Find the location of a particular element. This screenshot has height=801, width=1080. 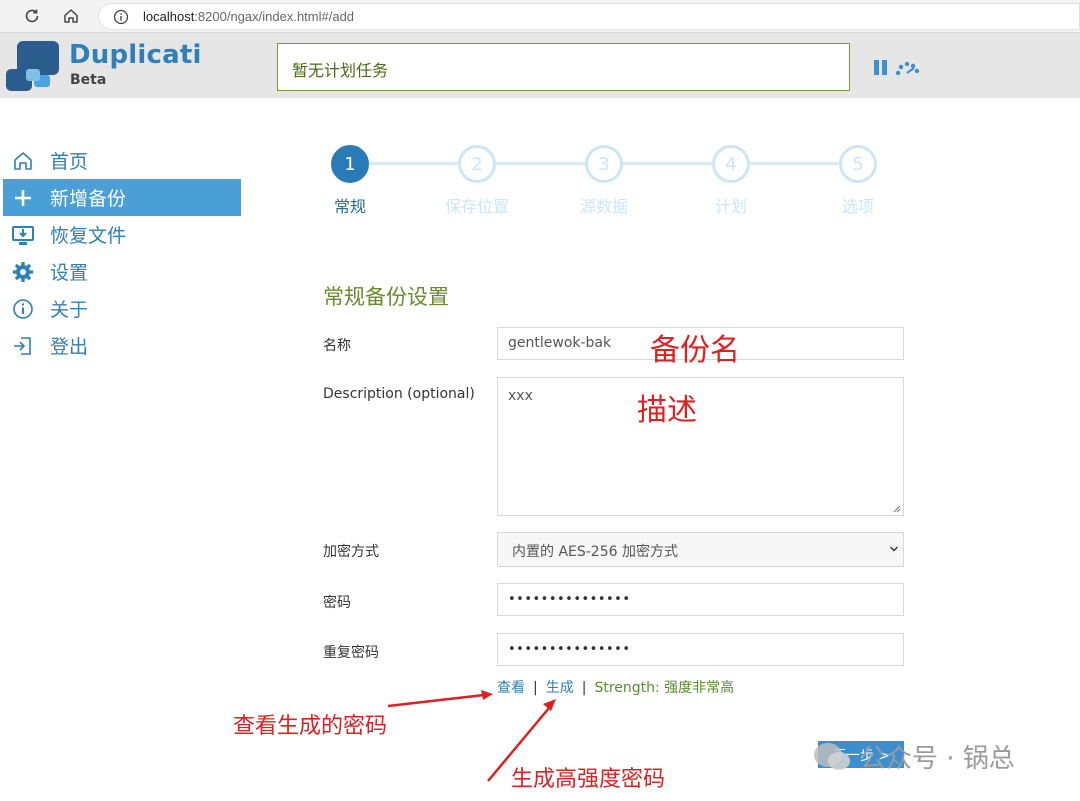

arrow-to-generate-link is located at coordinates (521, 740).